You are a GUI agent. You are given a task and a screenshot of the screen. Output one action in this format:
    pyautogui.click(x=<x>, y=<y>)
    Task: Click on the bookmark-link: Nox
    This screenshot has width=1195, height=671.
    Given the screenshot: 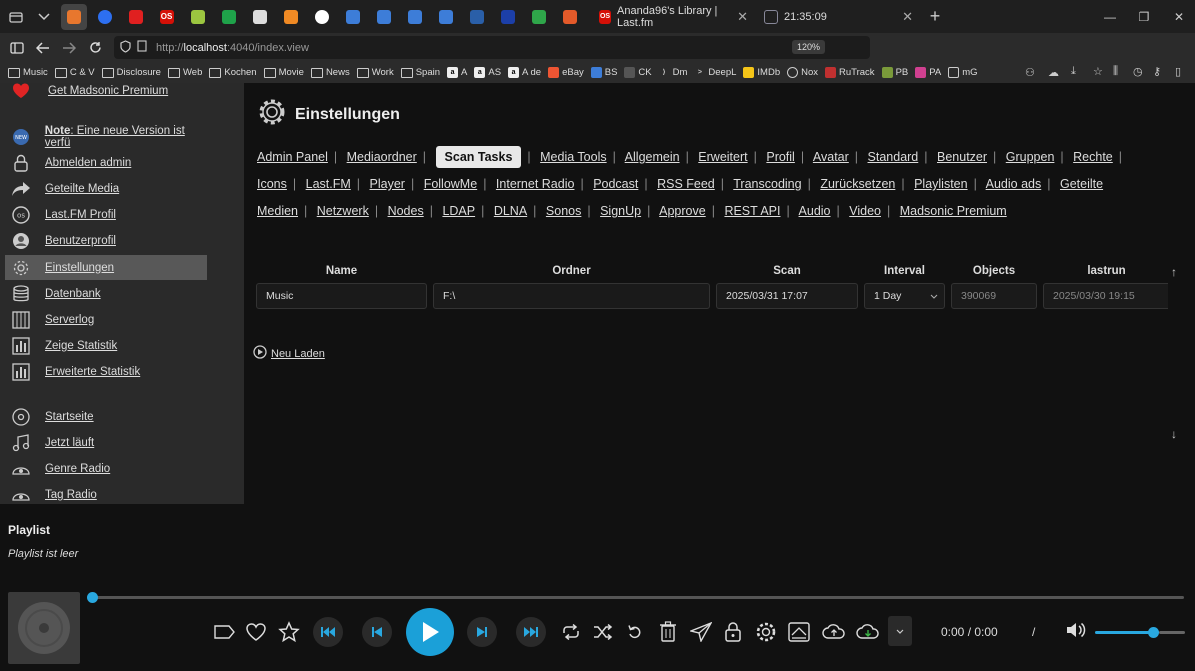 What is the action you would take?
    pyautogui.click(x=802, y=72)
    